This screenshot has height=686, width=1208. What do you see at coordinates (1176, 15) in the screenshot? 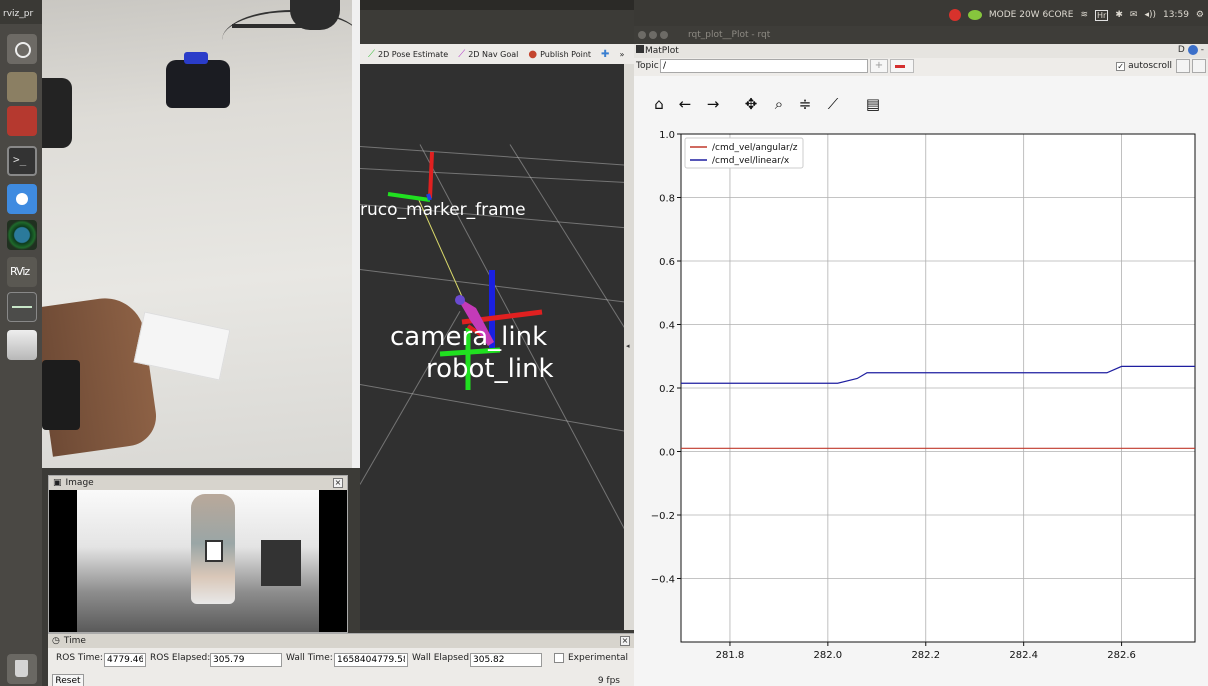
I see `clock-label: 13:59` at bounding box center [1176, 15].